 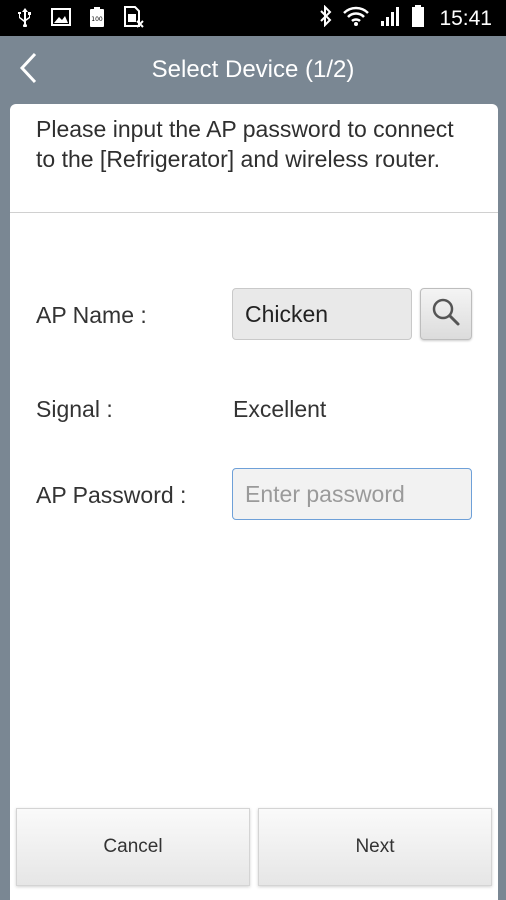 What do you see at coordinates (111, 495) in the screenshot?
I see `ap-password-label: AP Password :` at bounding box center [111, 495].